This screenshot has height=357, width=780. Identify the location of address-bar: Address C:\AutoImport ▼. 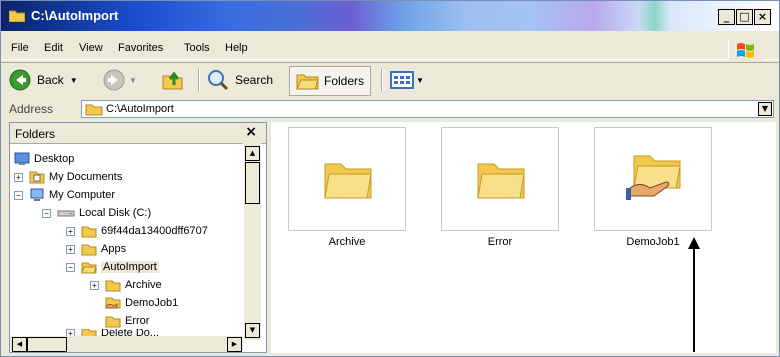
(390, 109).